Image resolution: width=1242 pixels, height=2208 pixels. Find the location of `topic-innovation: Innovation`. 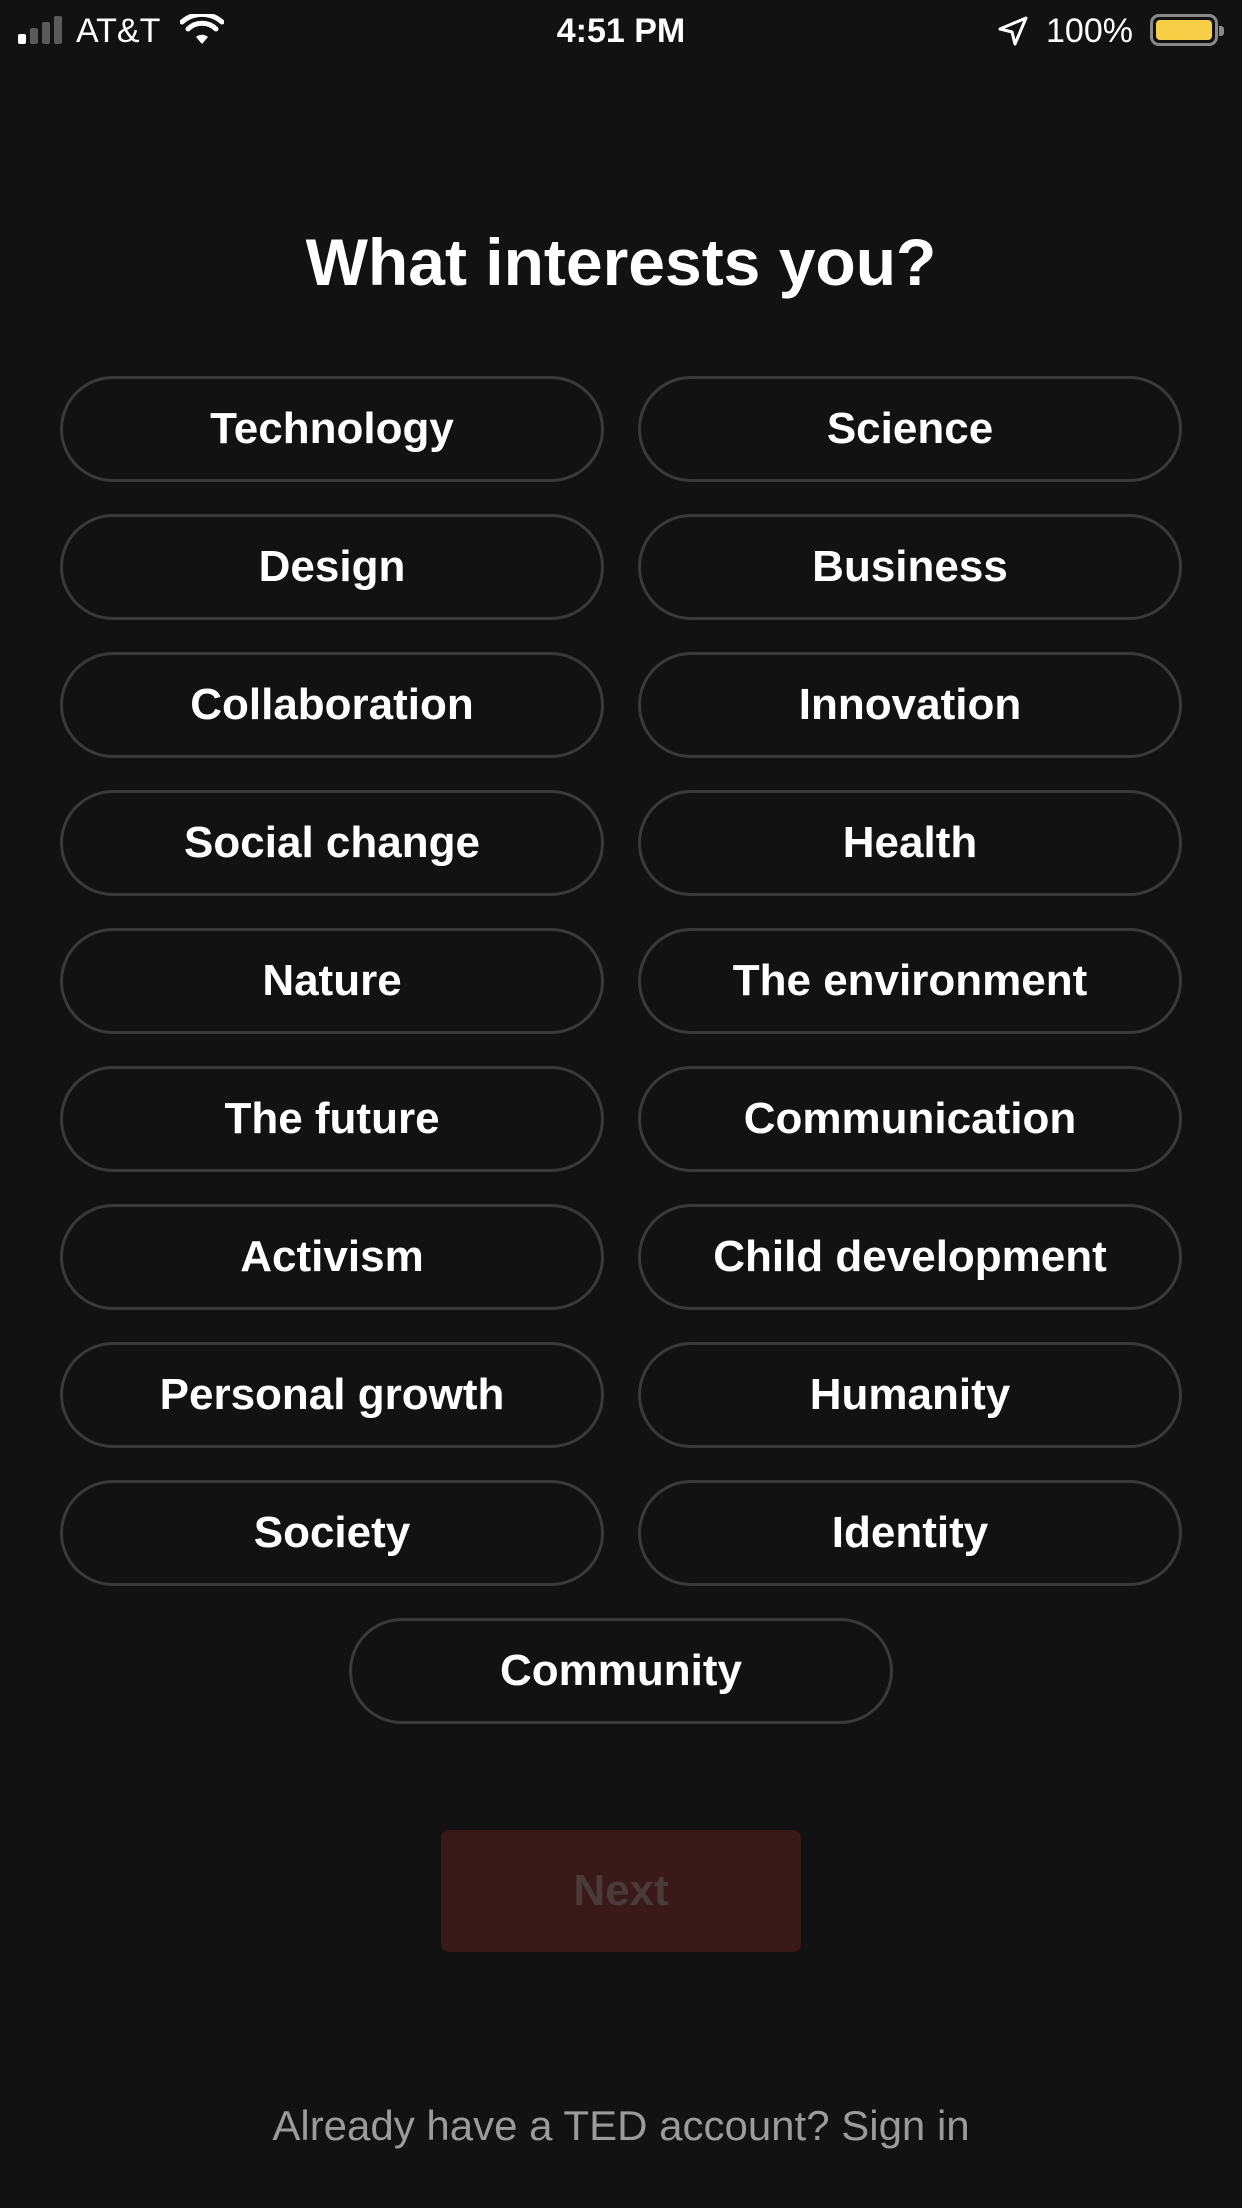

topic-innovation: Innovation is located at coordinates (910, 705).